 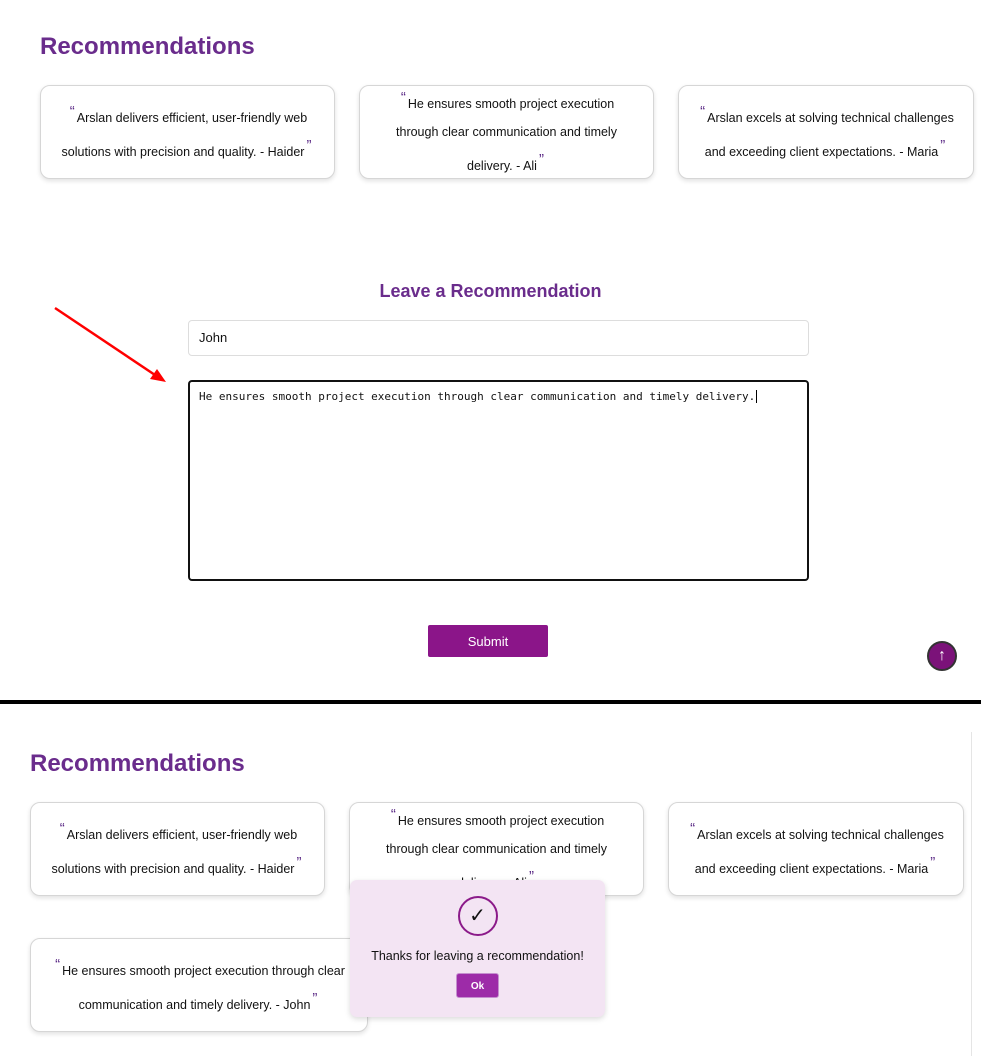 I want to click on divider, so click(x=490, y=702).